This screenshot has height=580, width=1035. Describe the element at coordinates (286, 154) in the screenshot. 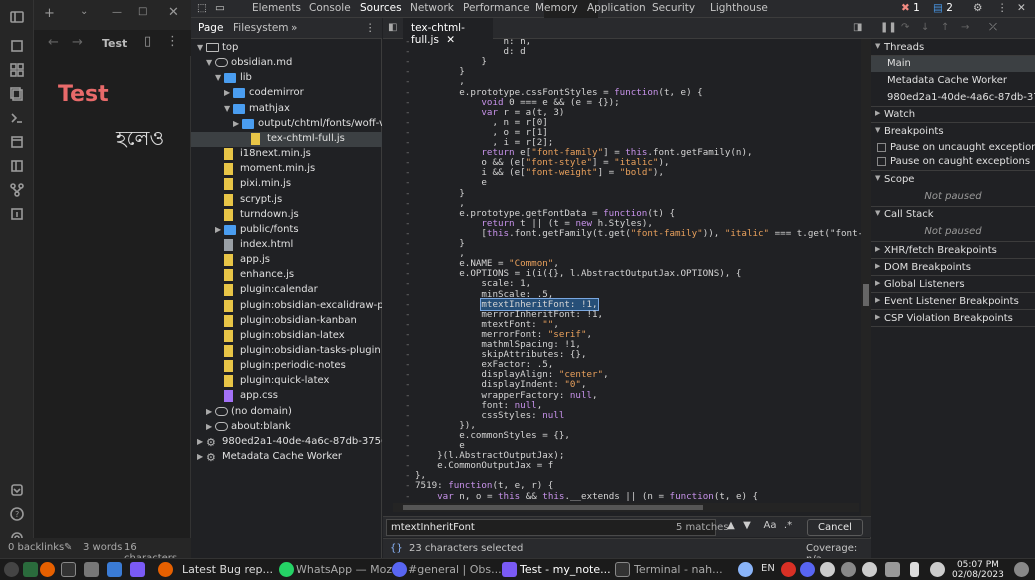

I see `tree-item: i18next.min.js` at that location.